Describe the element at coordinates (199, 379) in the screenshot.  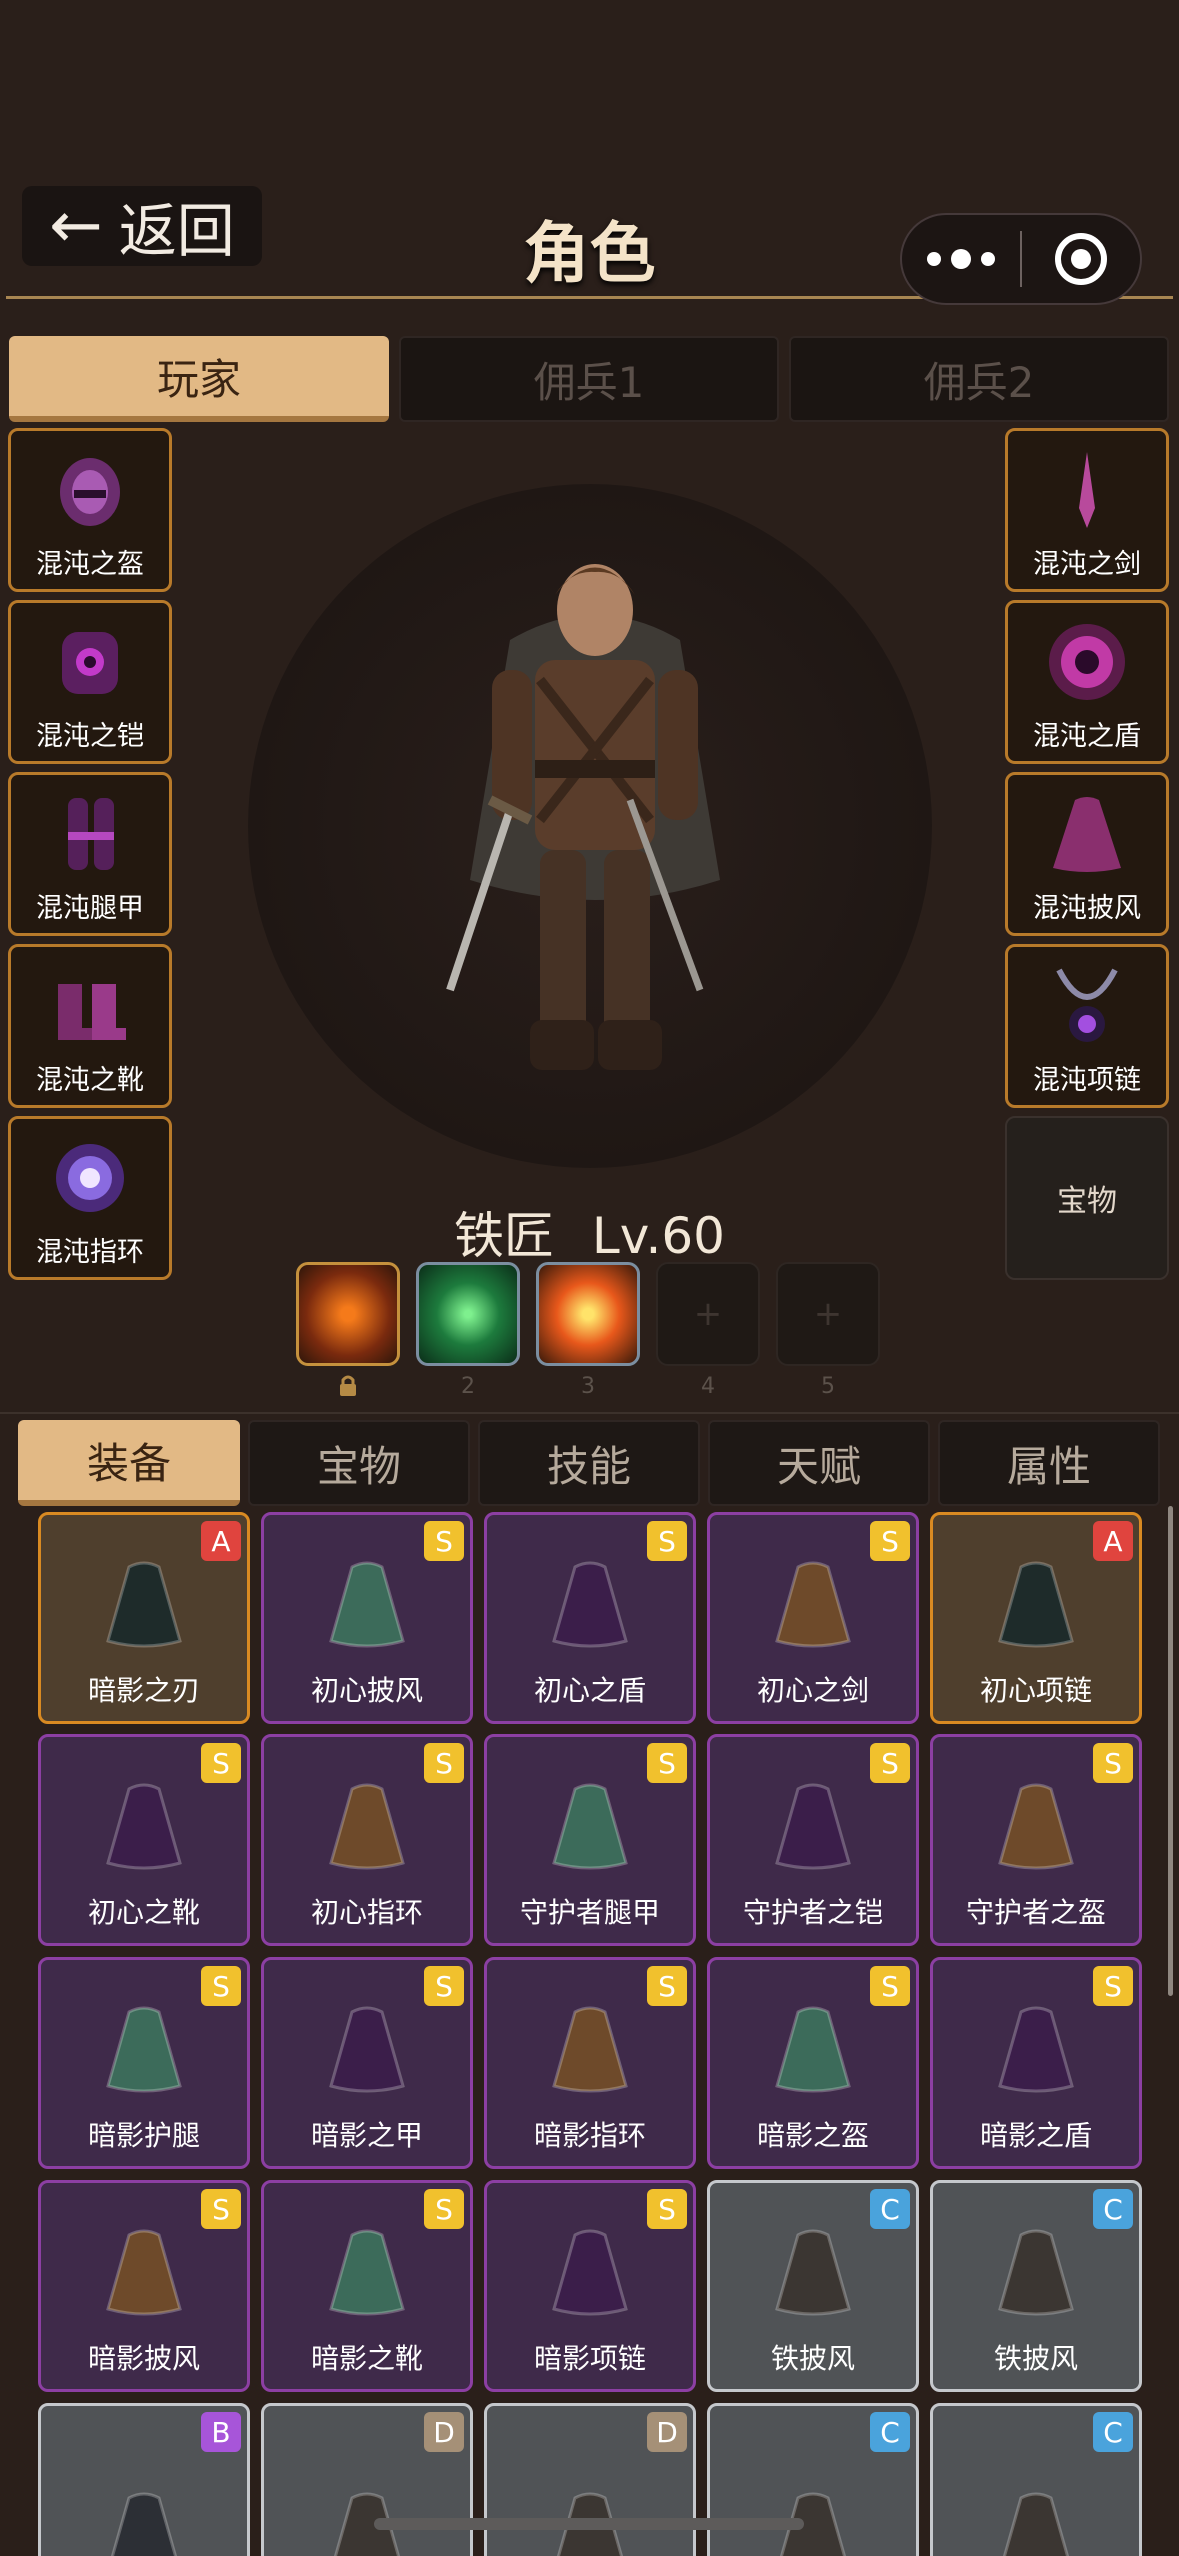
I see `tab-player: 玩家` at that location.